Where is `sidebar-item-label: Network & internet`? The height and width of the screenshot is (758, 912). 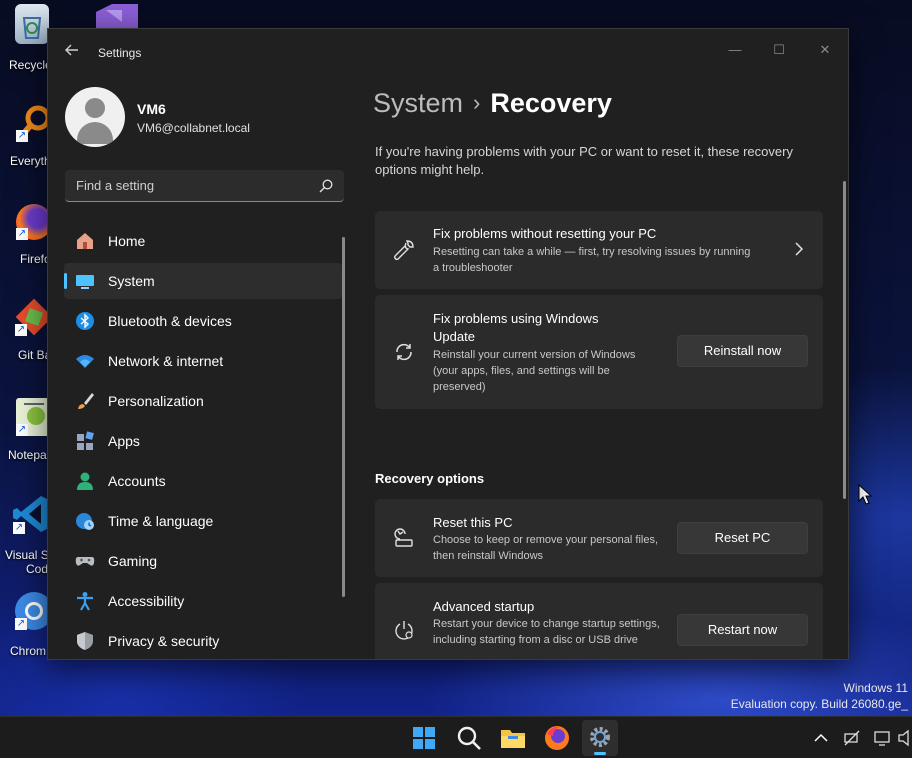 sidebar-item-label: Network & internet is located at coordinates (166, 361).